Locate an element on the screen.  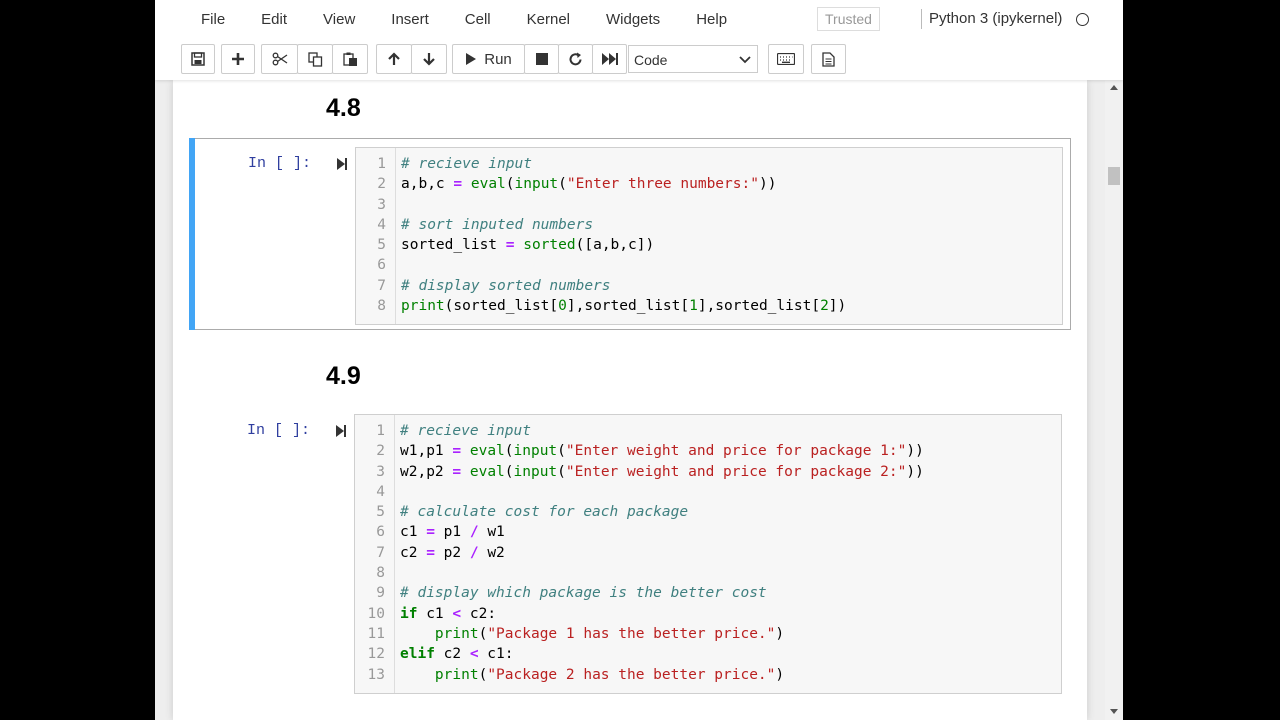
move-up-button is located at coordinates (394, 59).